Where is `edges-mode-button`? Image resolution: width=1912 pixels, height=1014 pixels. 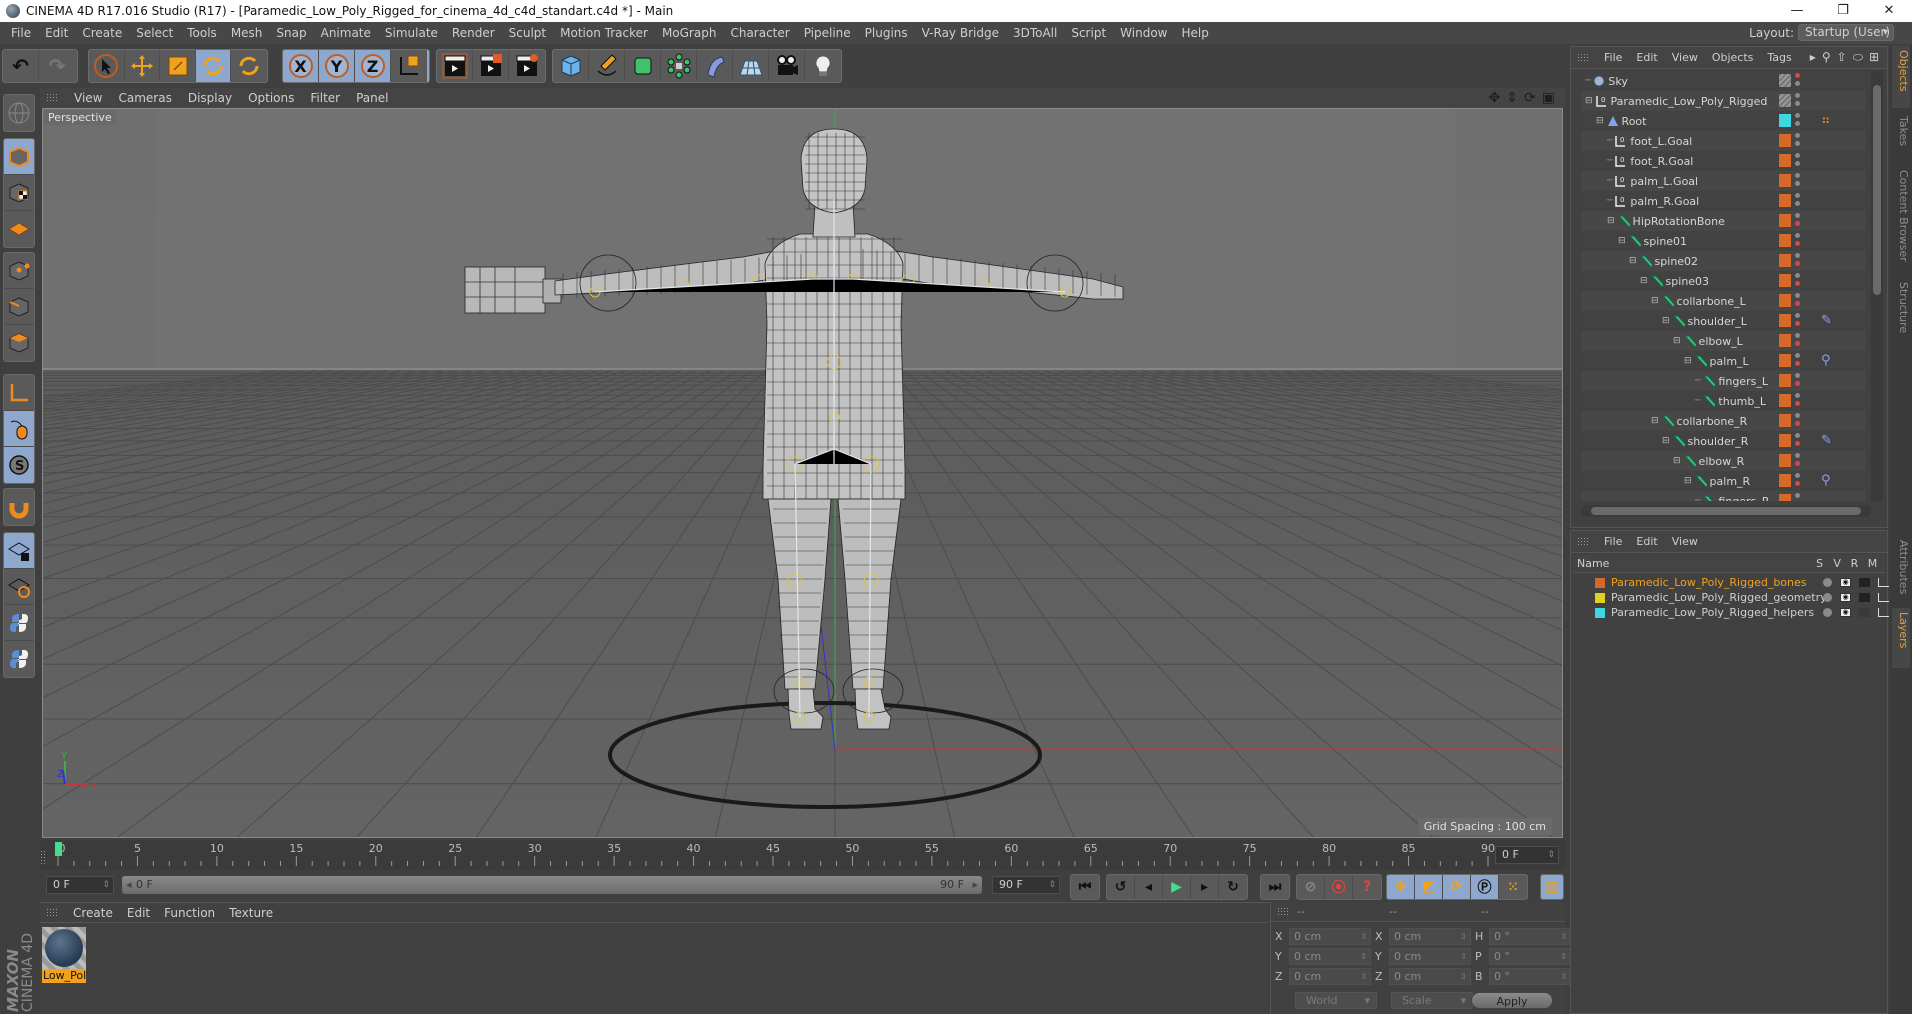 edges-mode-button is located at coordinates (19, 307).